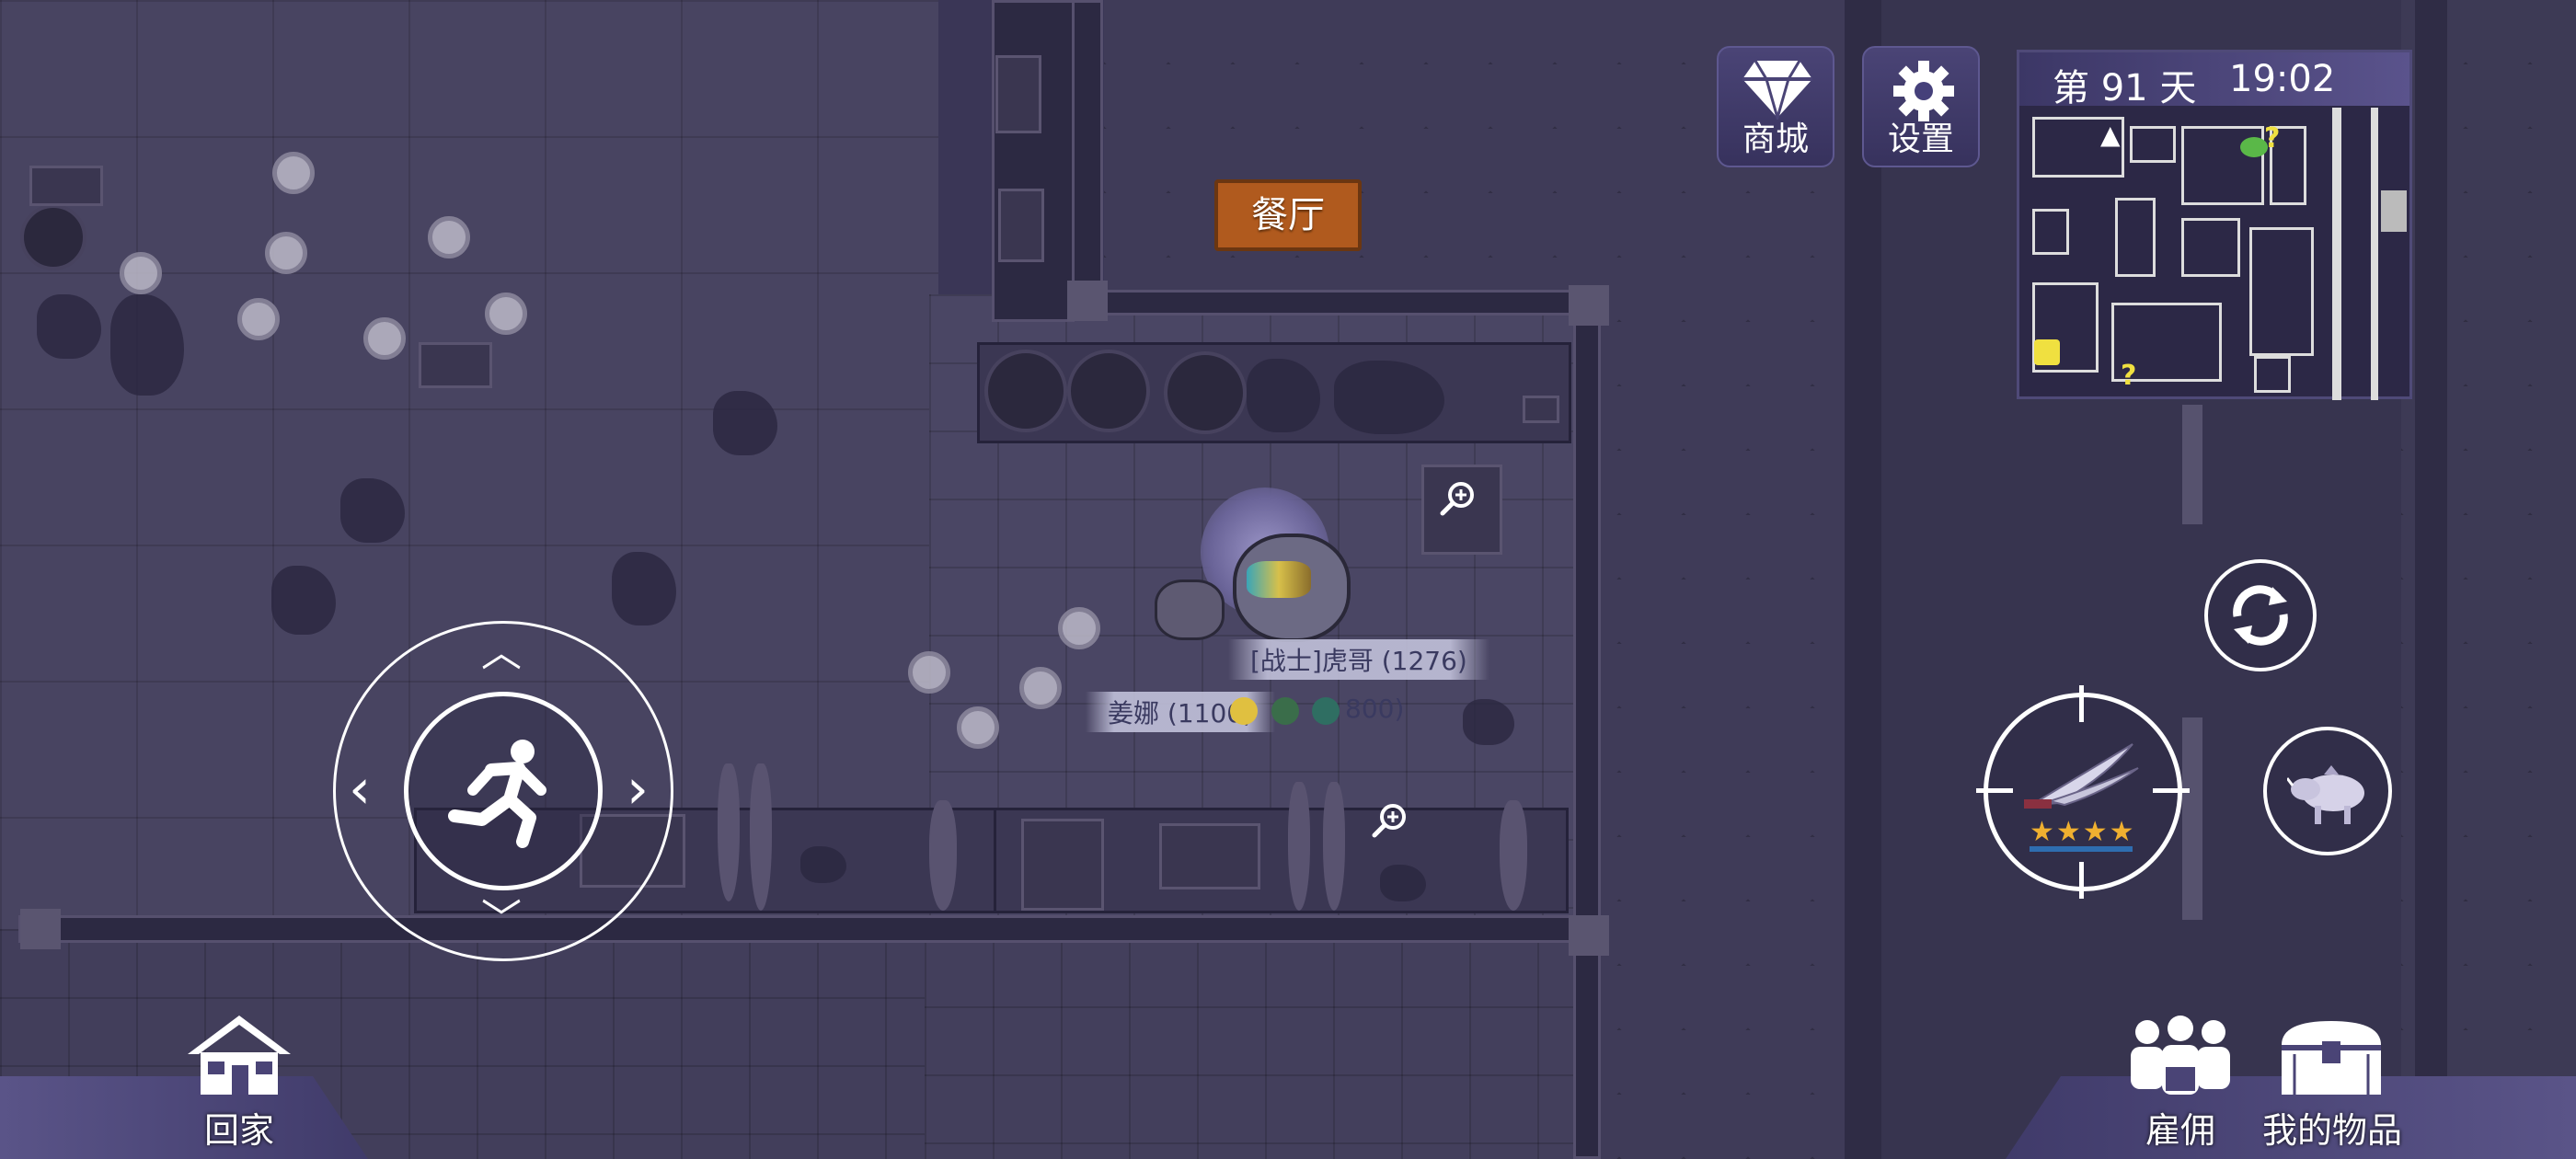  I want to click on wall-vertical-top, so click(1033, 161).